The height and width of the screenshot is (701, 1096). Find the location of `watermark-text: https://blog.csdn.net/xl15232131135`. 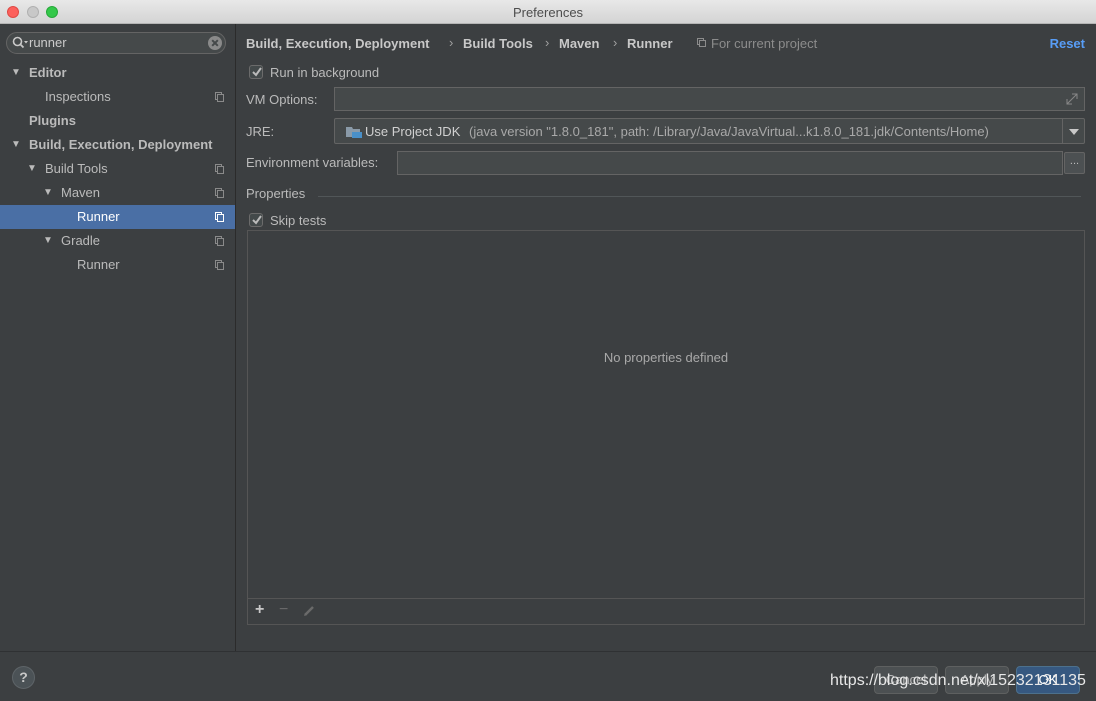

watermark-text: https://blog.csdn.net/xl15232131135 is located at coordinates (958, 680).